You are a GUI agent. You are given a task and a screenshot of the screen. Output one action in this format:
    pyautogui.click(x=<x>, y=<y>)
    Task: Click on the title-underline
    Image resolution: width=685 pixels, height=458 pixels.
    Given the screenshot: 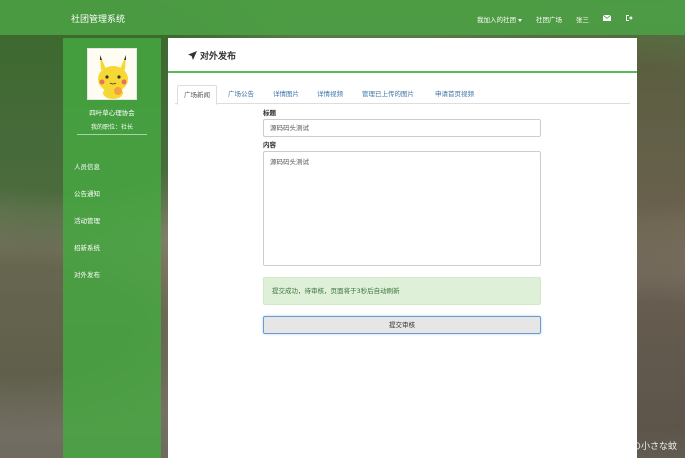 What is the action you would take?
    pyautogui.click(x=402, y=72)
    